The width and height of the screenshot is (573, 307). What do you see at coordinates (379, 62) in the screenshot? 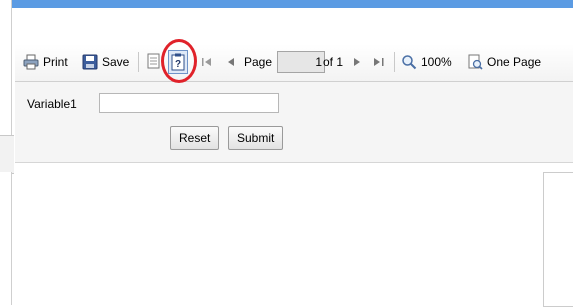
I see `last-page-icon` at bounding box center [379, 62].